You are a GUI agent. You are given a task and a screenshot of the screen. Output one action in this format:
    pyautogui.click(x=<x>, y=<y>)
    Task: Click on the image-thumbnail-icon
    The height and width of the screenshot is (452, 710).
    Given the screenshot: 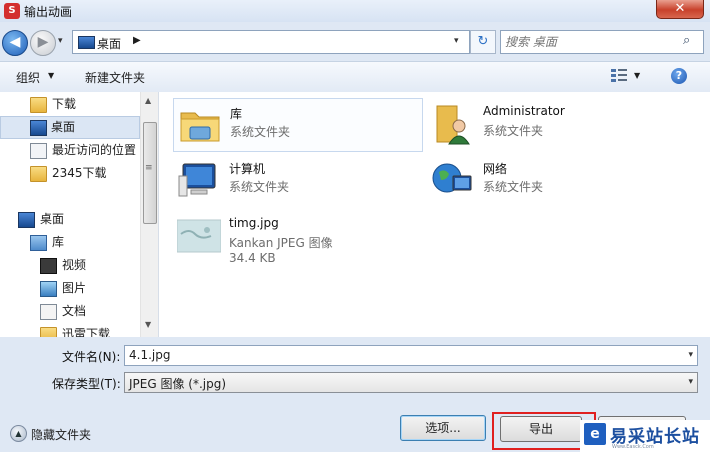 What is the action you would take?
    pyautogui.click(x=199, y=236)
    